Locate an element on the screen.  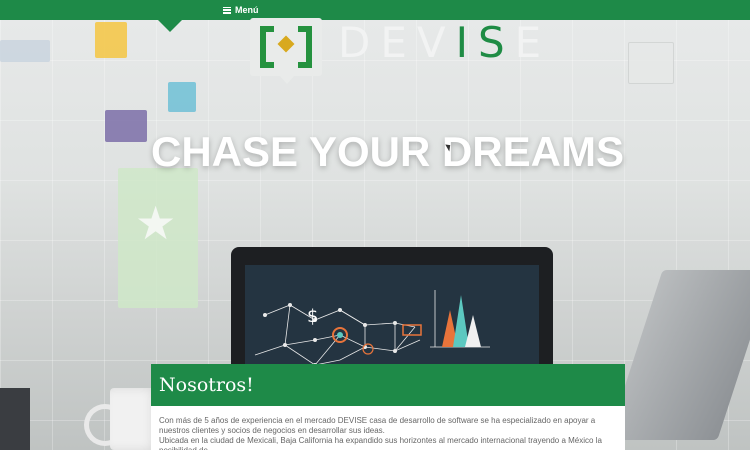
brand-prefix: DEV is located at coordinates (397, 42).